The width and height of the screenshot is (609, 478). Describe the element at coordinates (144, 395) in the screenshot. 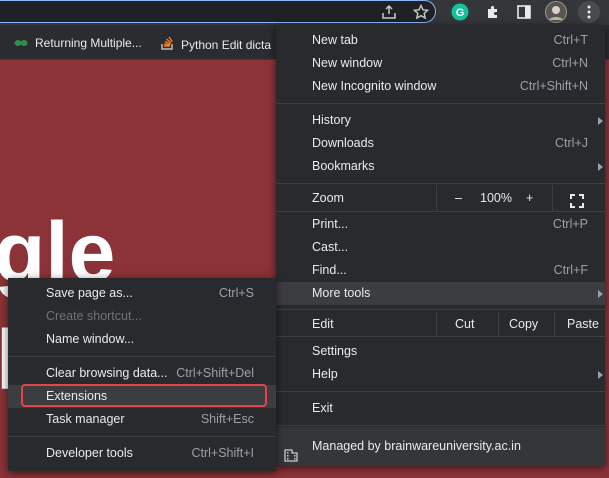

I see `highlight-box` at that location.